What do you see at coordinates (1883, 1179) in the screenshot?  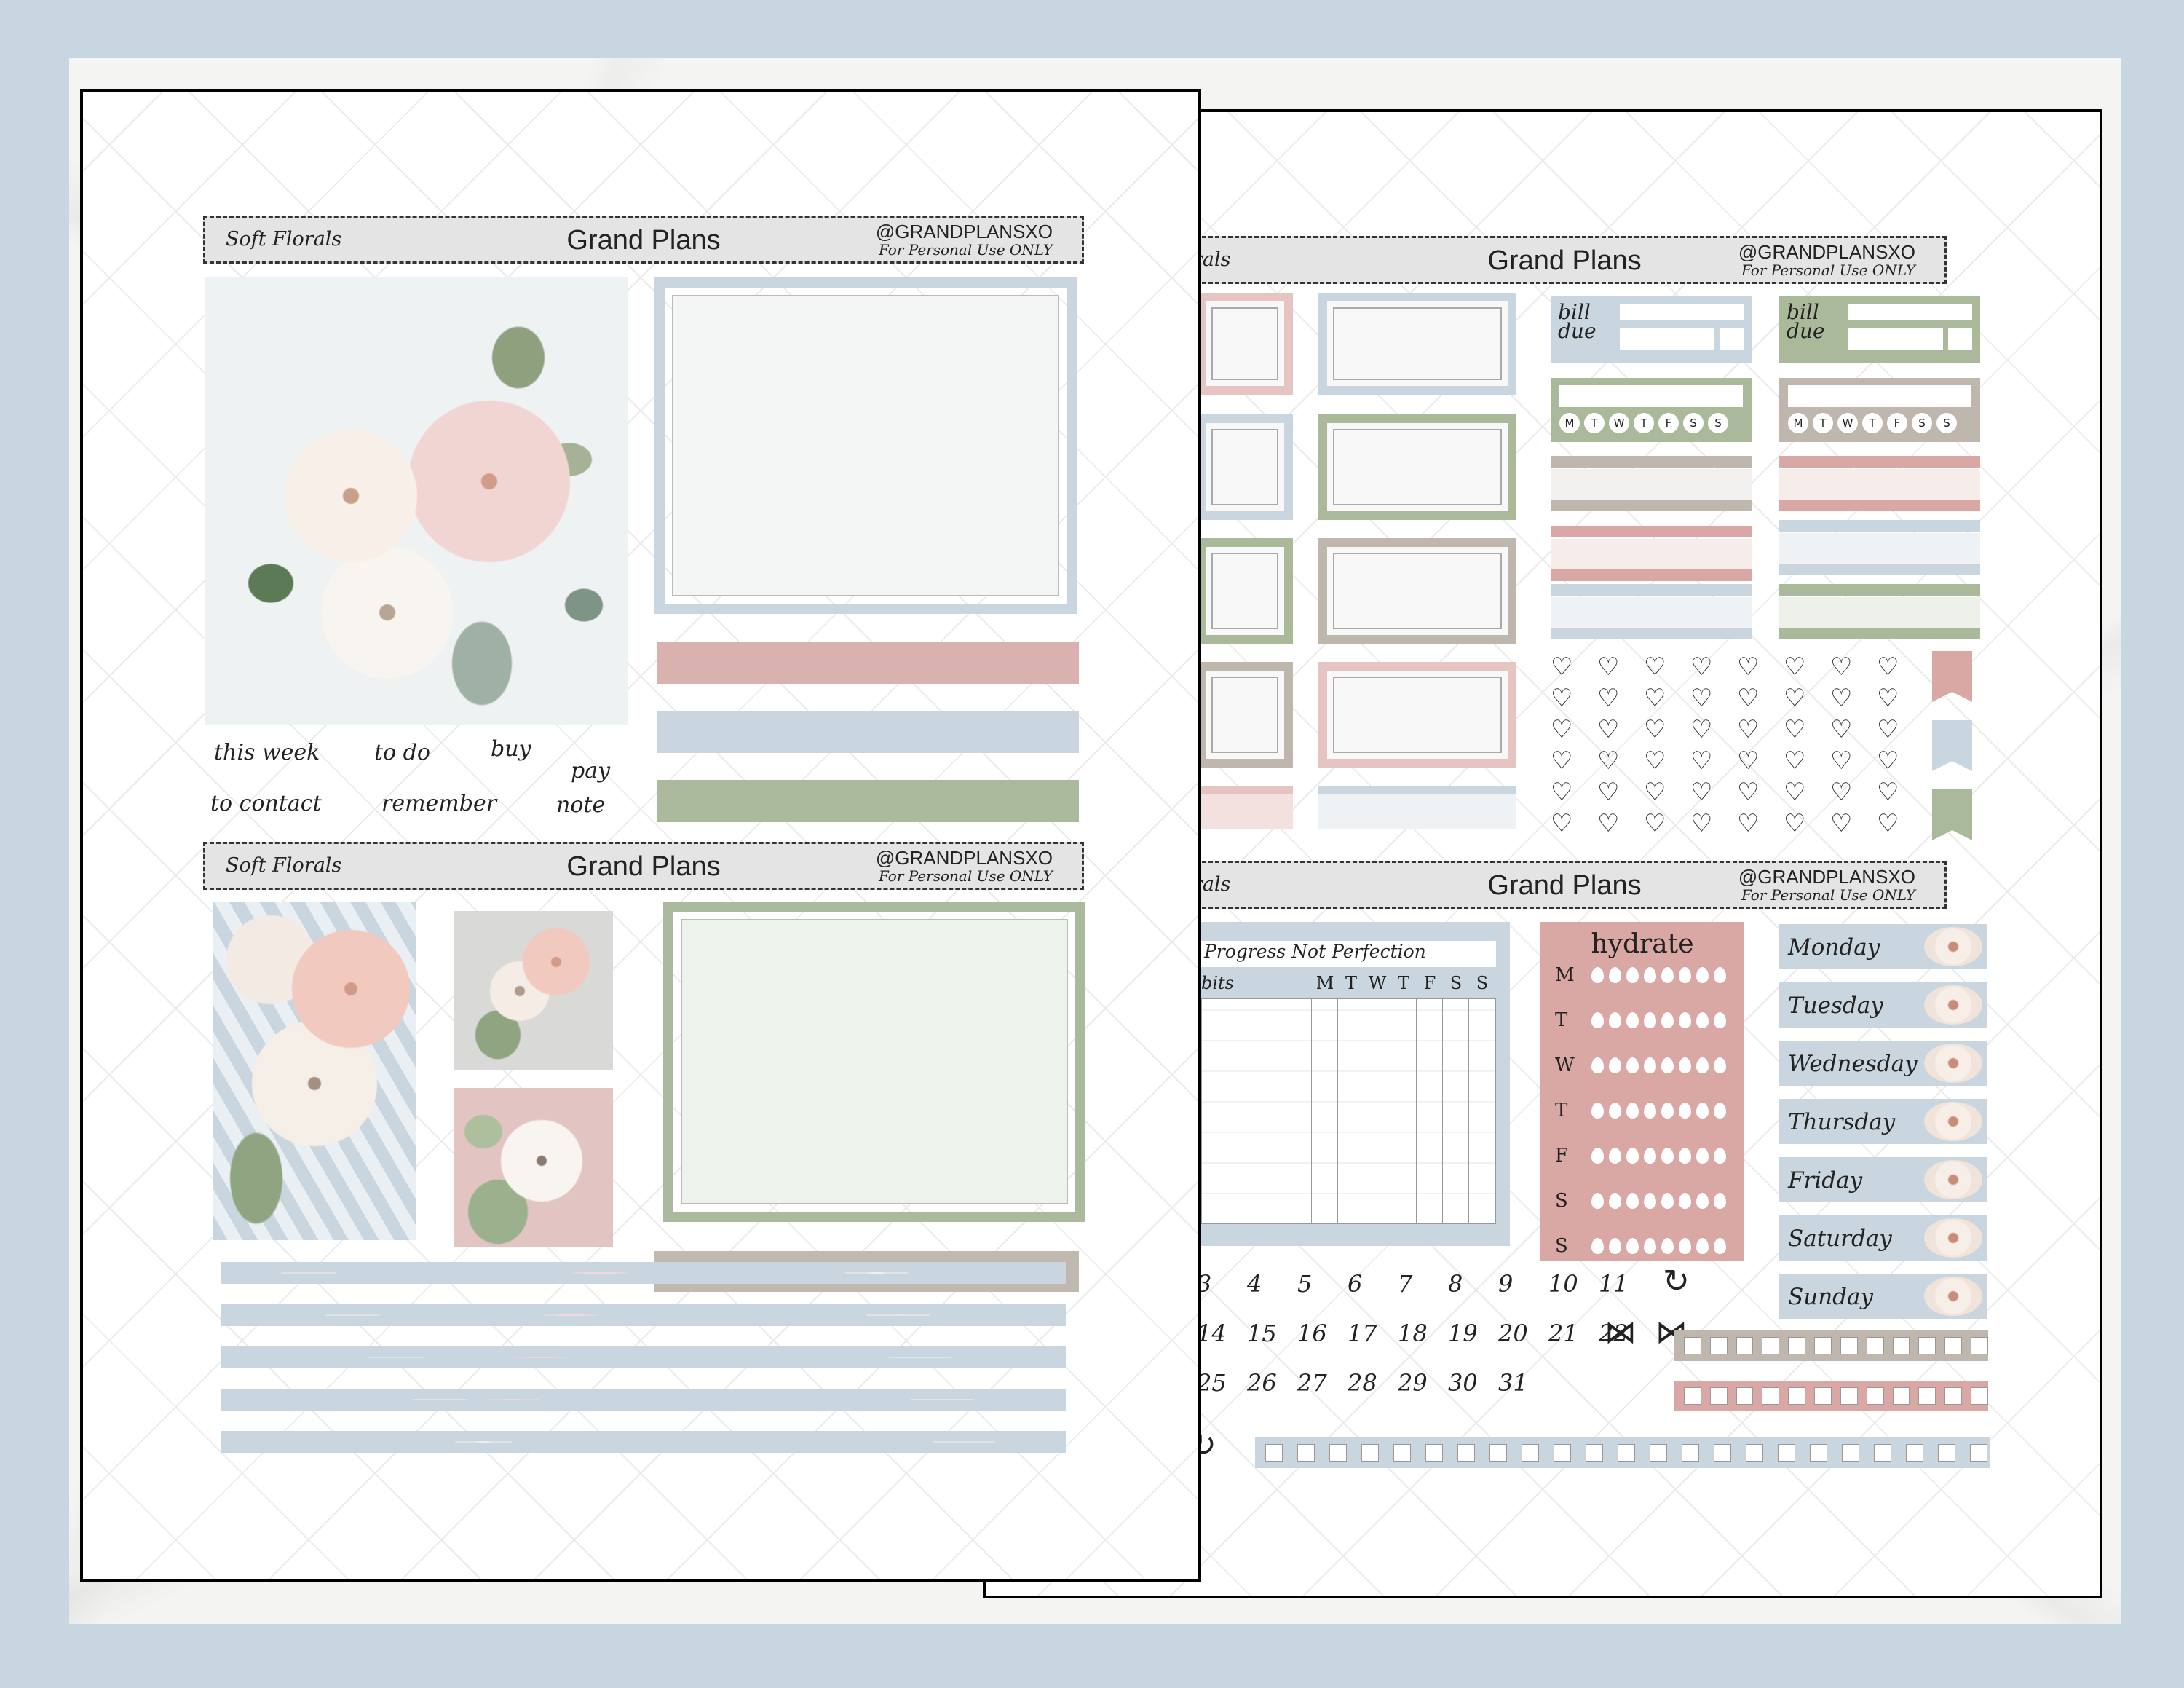 I see `day-label-sticker: Friday` at bounding box center [1883, 1179].